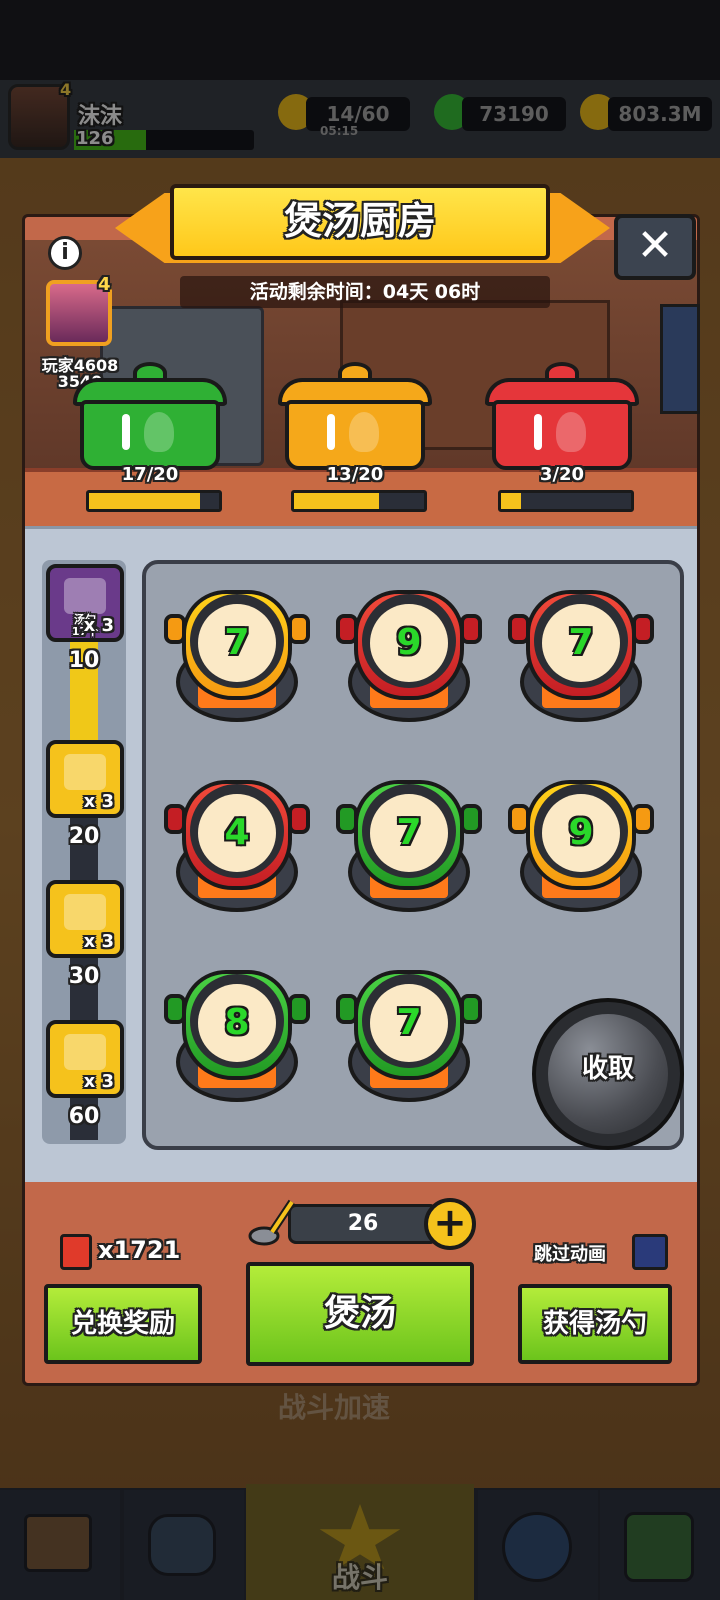 This screenshot has height=1600, width=720. I want to click on top-pot-count: 3/20, so click(562, 474).